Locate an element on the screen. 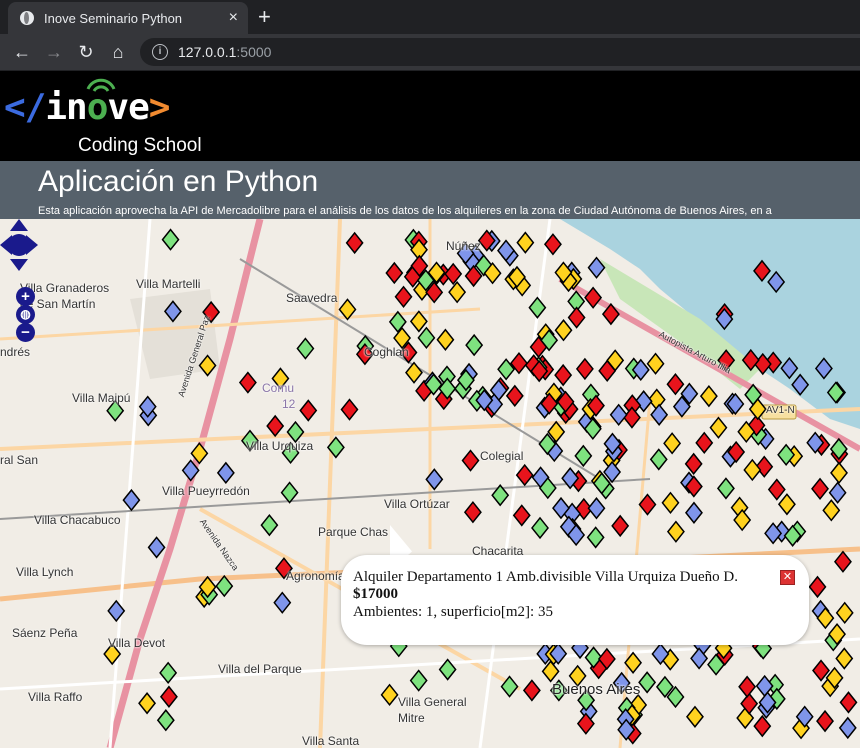 The width and height of the screenshot is (860, 748). reload-icon: ↻ is located at coordinates (86, 52).